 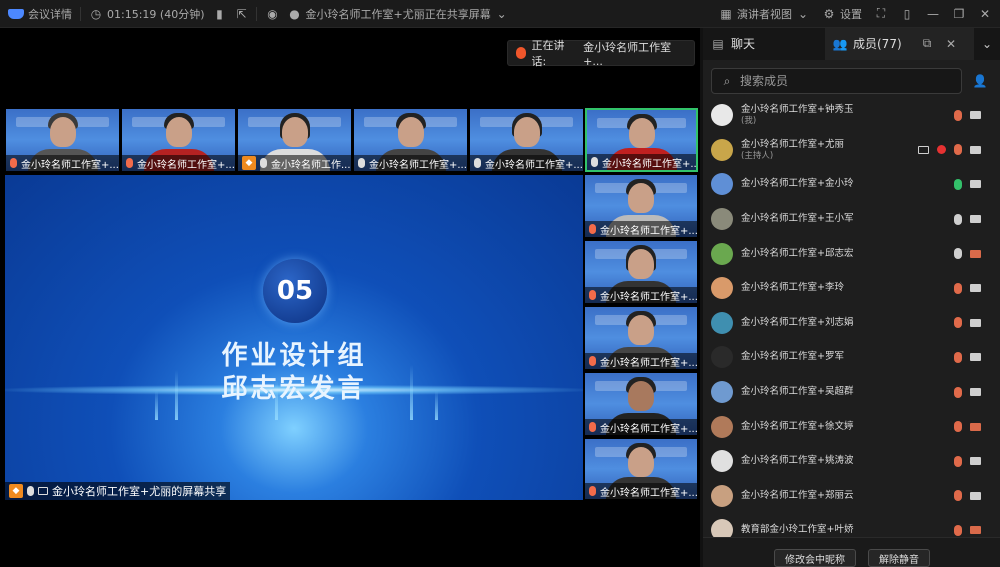 What do you see at coordinates (797, 110) in the screenshot?
I see `member-name: 金小玲名师工作室+钟秀玉` at bounding box center [797, 110].